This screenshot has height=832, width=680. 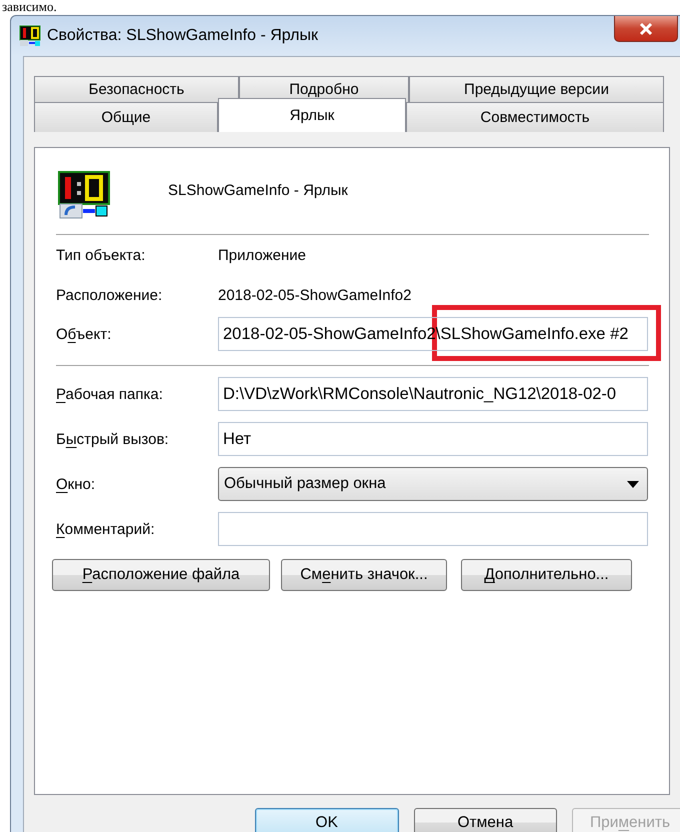 What do you see at coordinates (535, 117) in the screenshot?
I see `tab: Совместимость` at bounding box center [535, 117].